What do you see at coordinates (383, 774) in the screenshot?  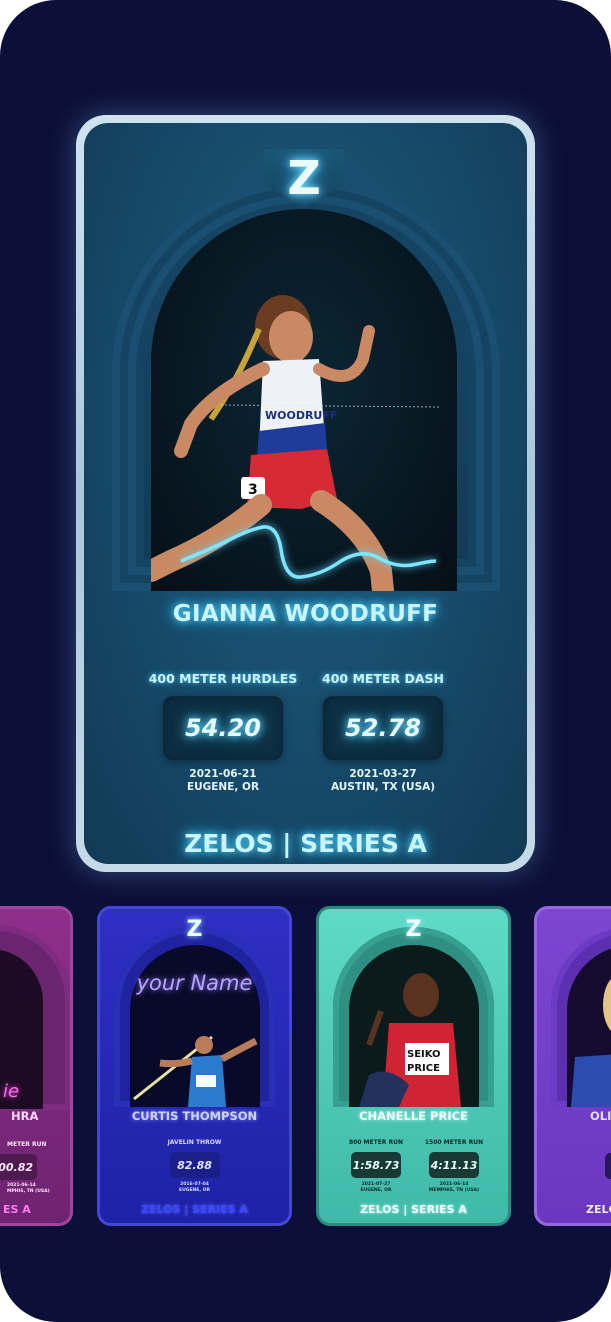 I see `stat-date-value: 2021-03-27` at bounding box center [383, 774].